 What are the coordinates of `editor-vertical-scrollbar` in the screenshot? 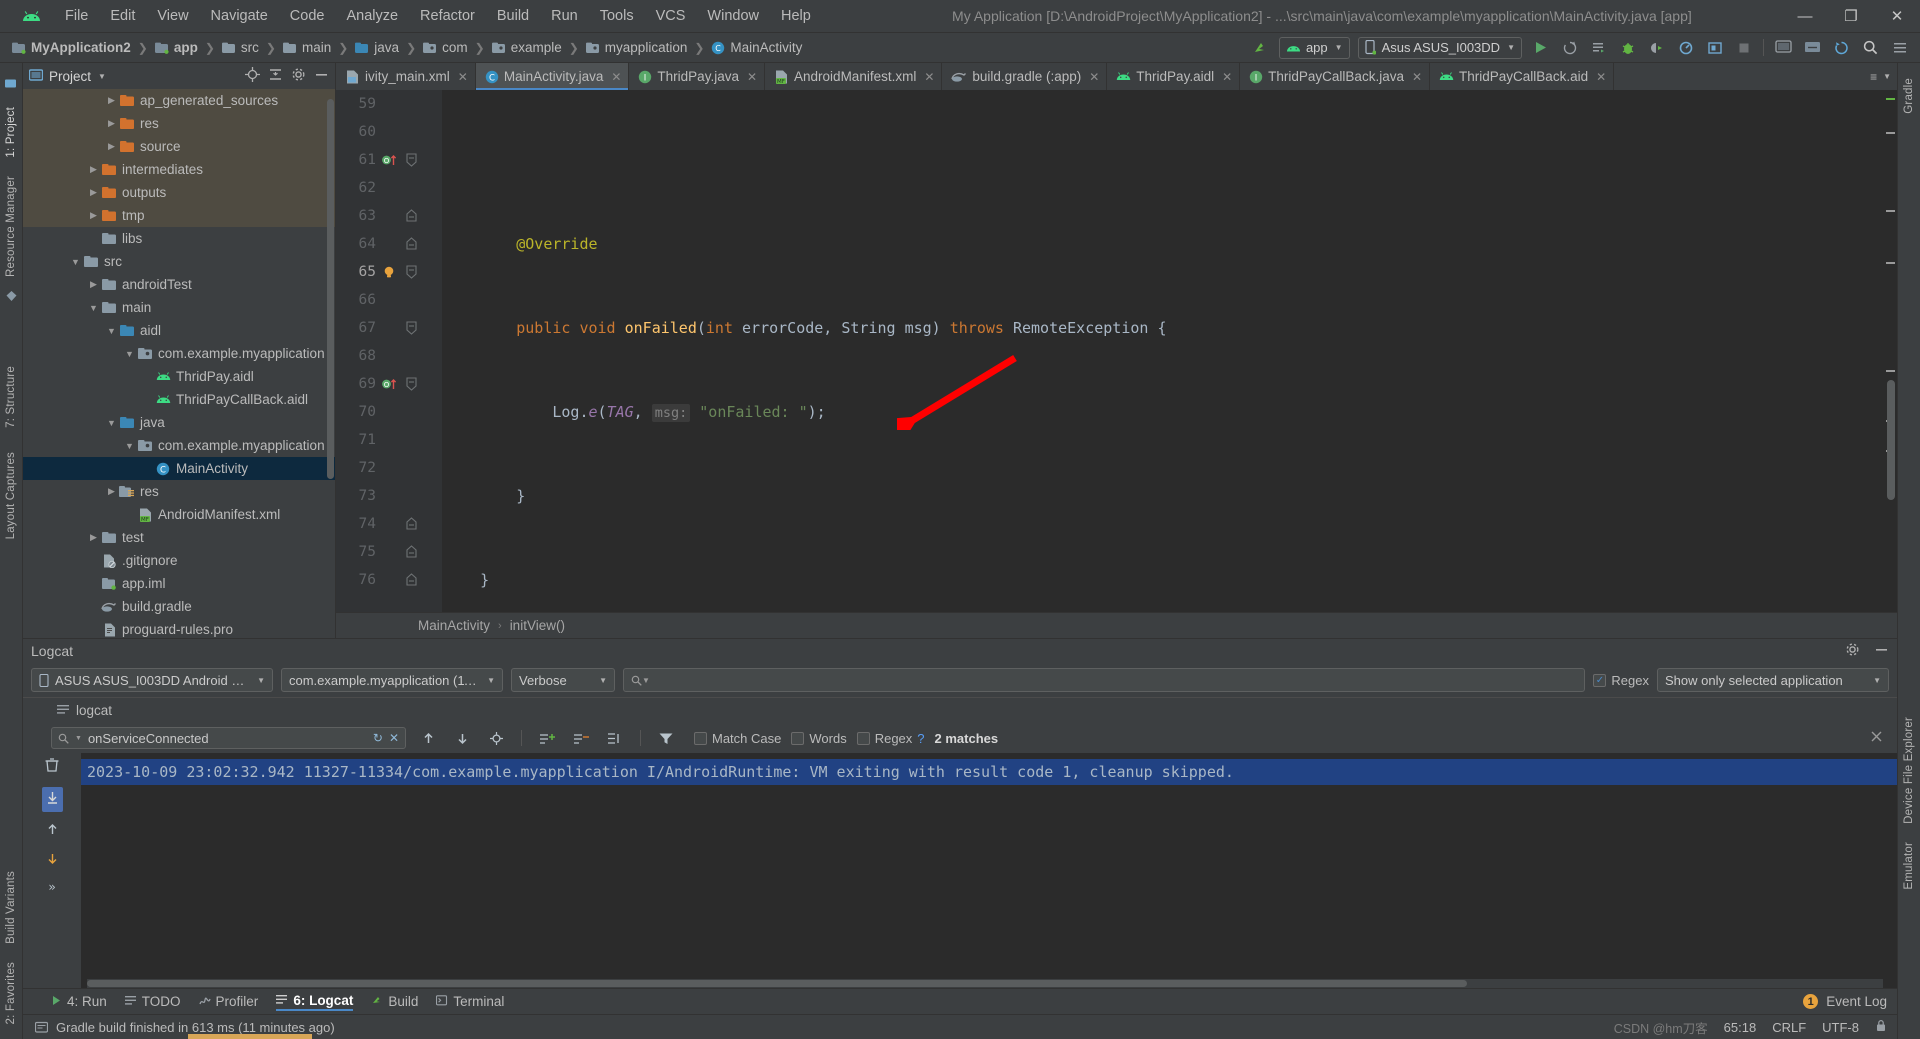 It's located at (1890, 351).